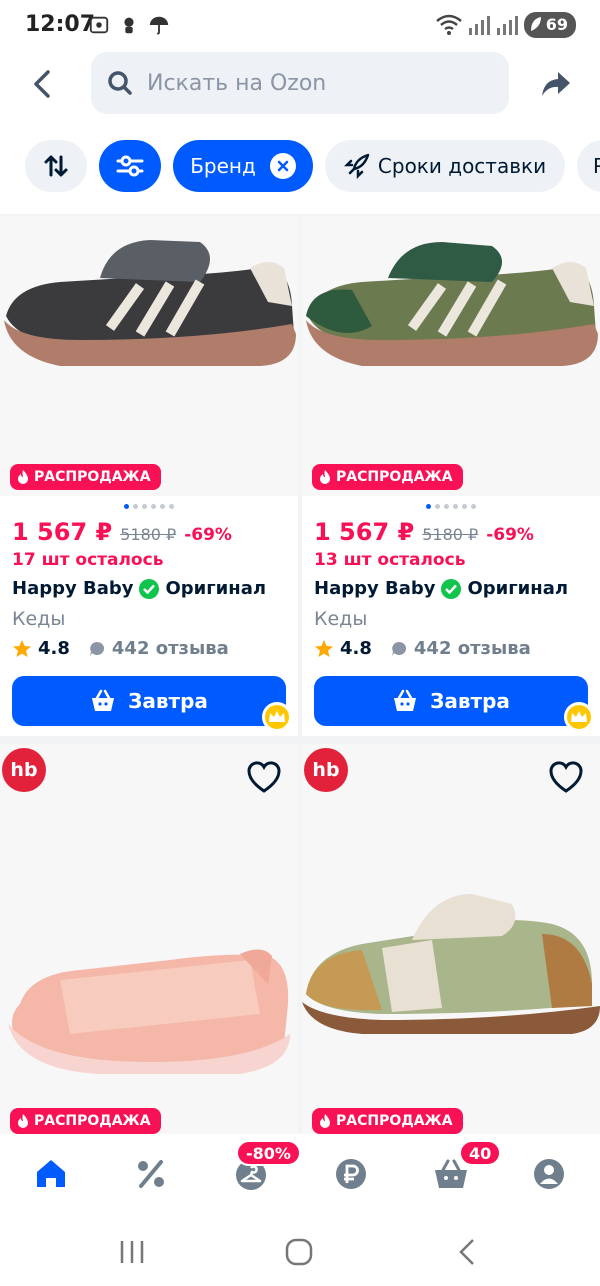  I want to click on share-button, so click(556, 84).